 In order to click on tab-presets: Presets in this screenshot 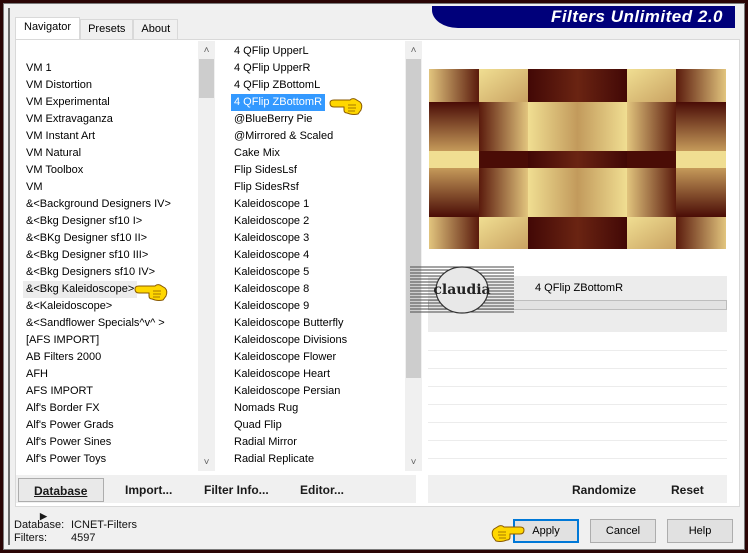, I will do `click(107, 29)`.